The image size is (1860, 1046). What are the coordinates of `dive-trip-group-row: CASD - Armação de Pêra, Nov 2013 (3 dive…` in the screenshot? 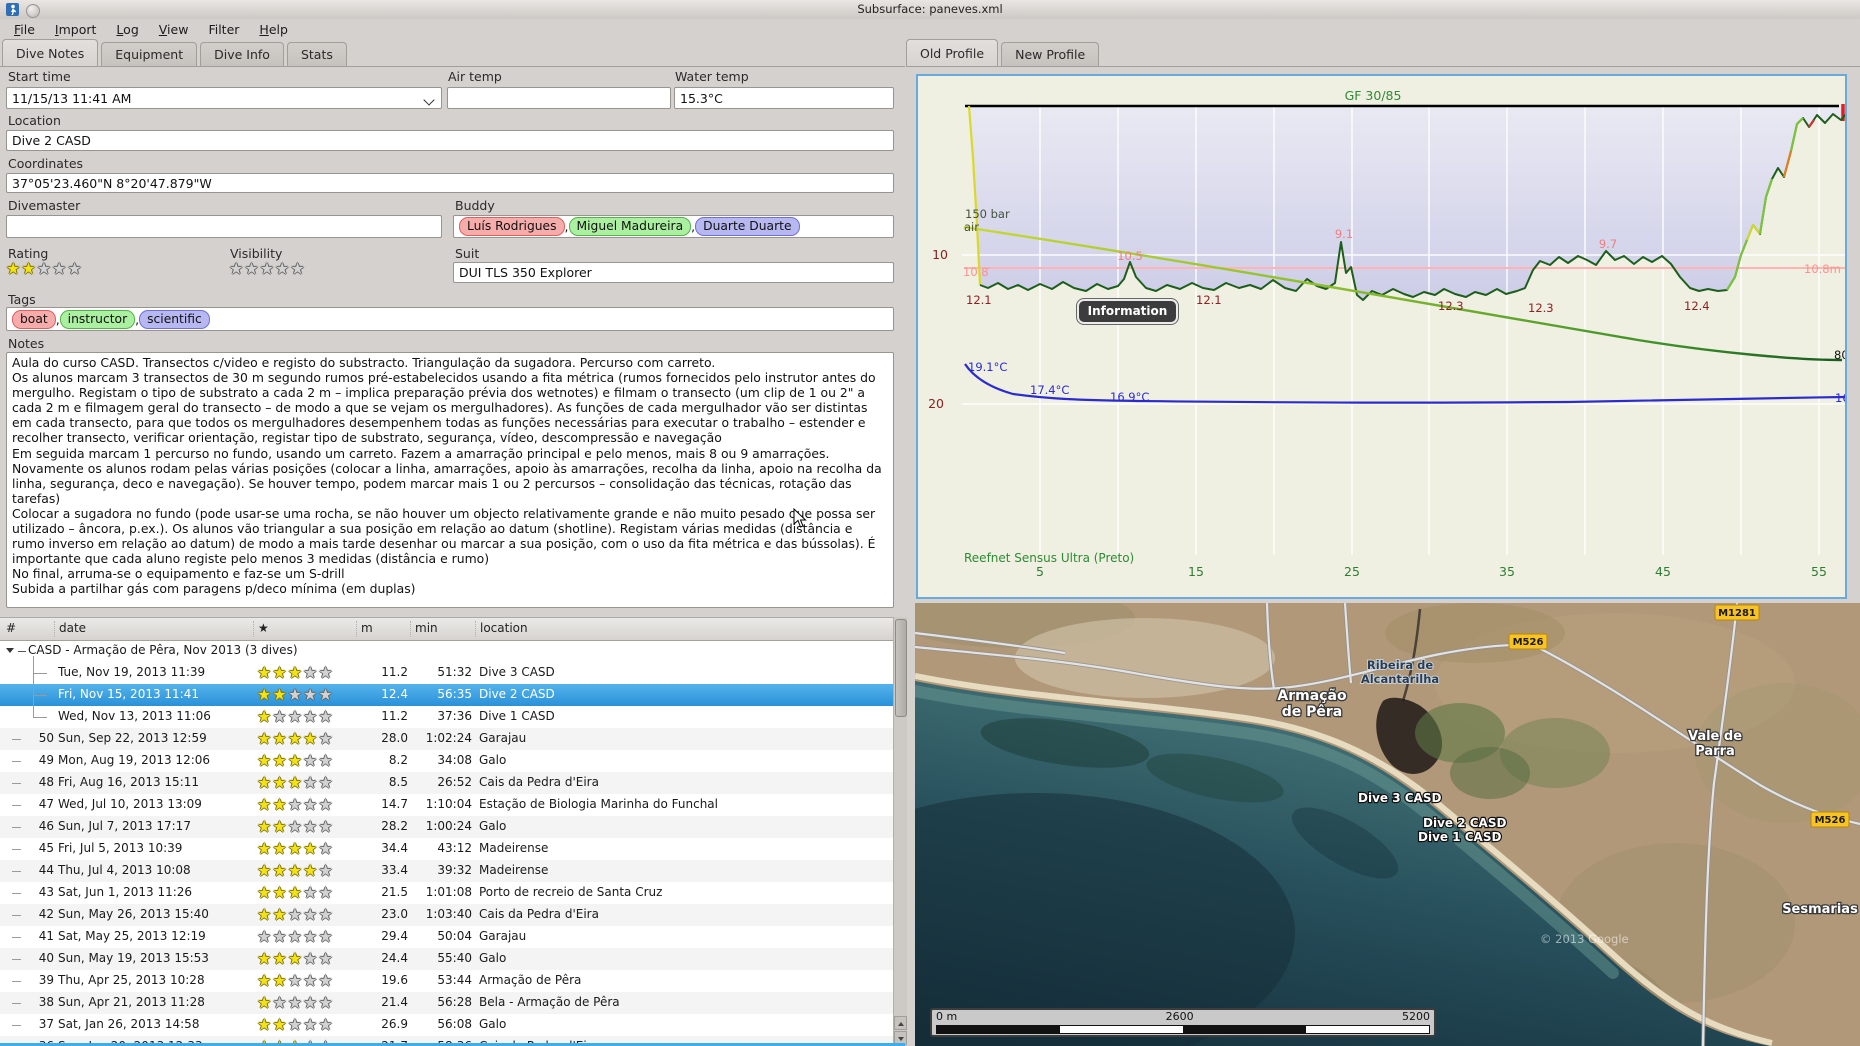 It's located at (446, 651).